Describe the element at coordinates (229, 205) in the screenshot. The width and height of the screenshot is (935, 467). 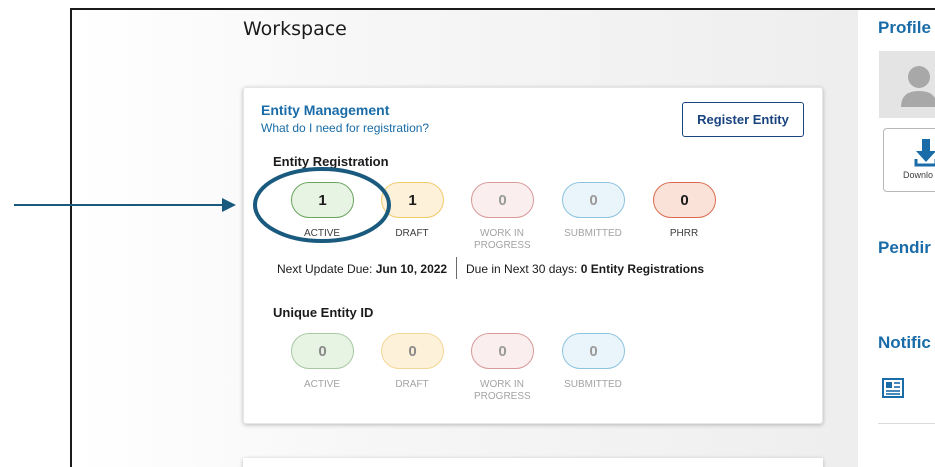
I see `annotation-arrow-head-icon` at that location.